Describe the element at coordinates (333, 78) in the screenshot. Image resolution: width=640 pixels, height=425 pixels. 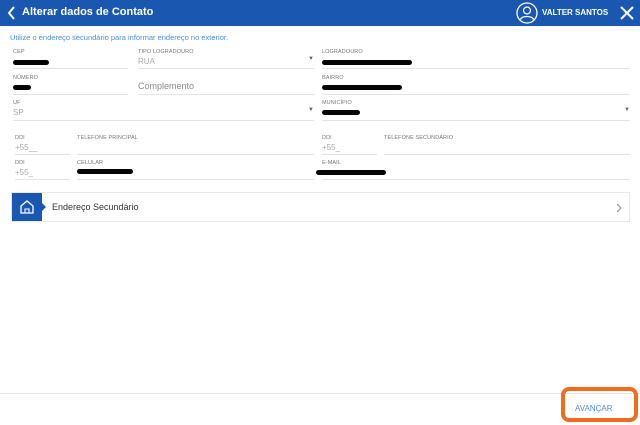
I see `bairro-label: BAIRRO` at that location.